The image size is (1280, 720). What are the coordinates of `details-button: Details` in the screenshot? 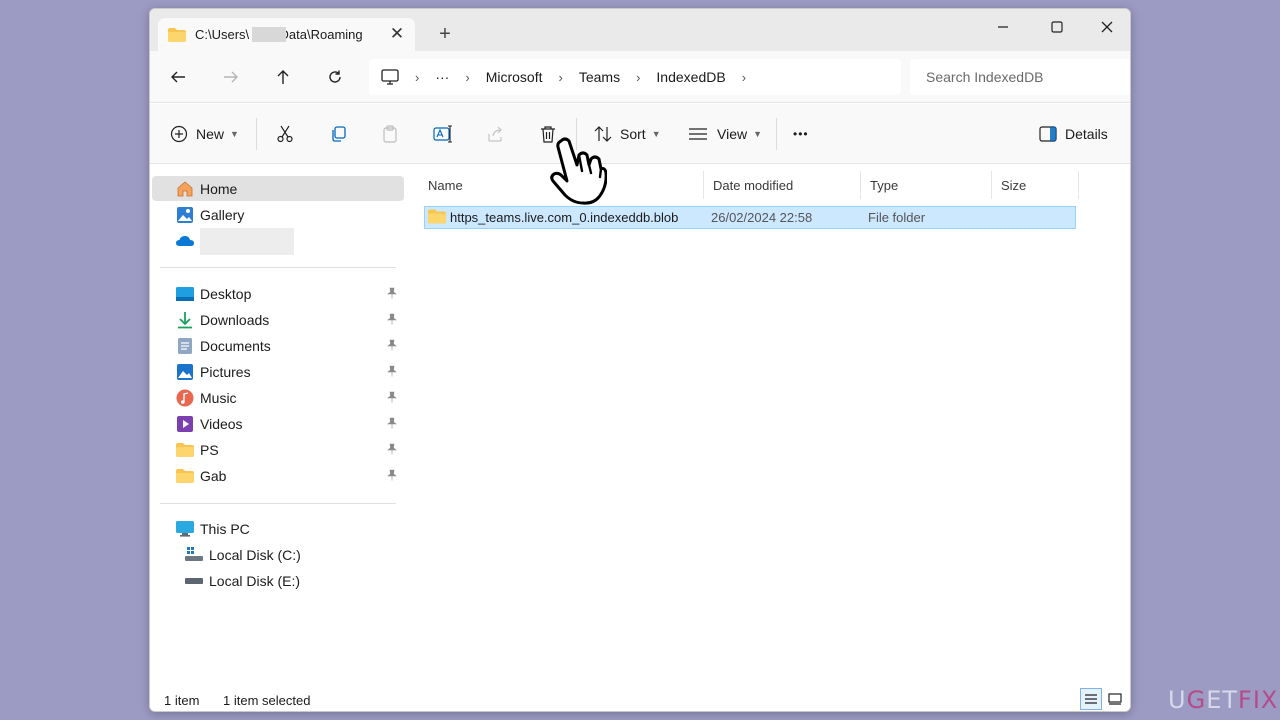 It's located at (1073, 134).